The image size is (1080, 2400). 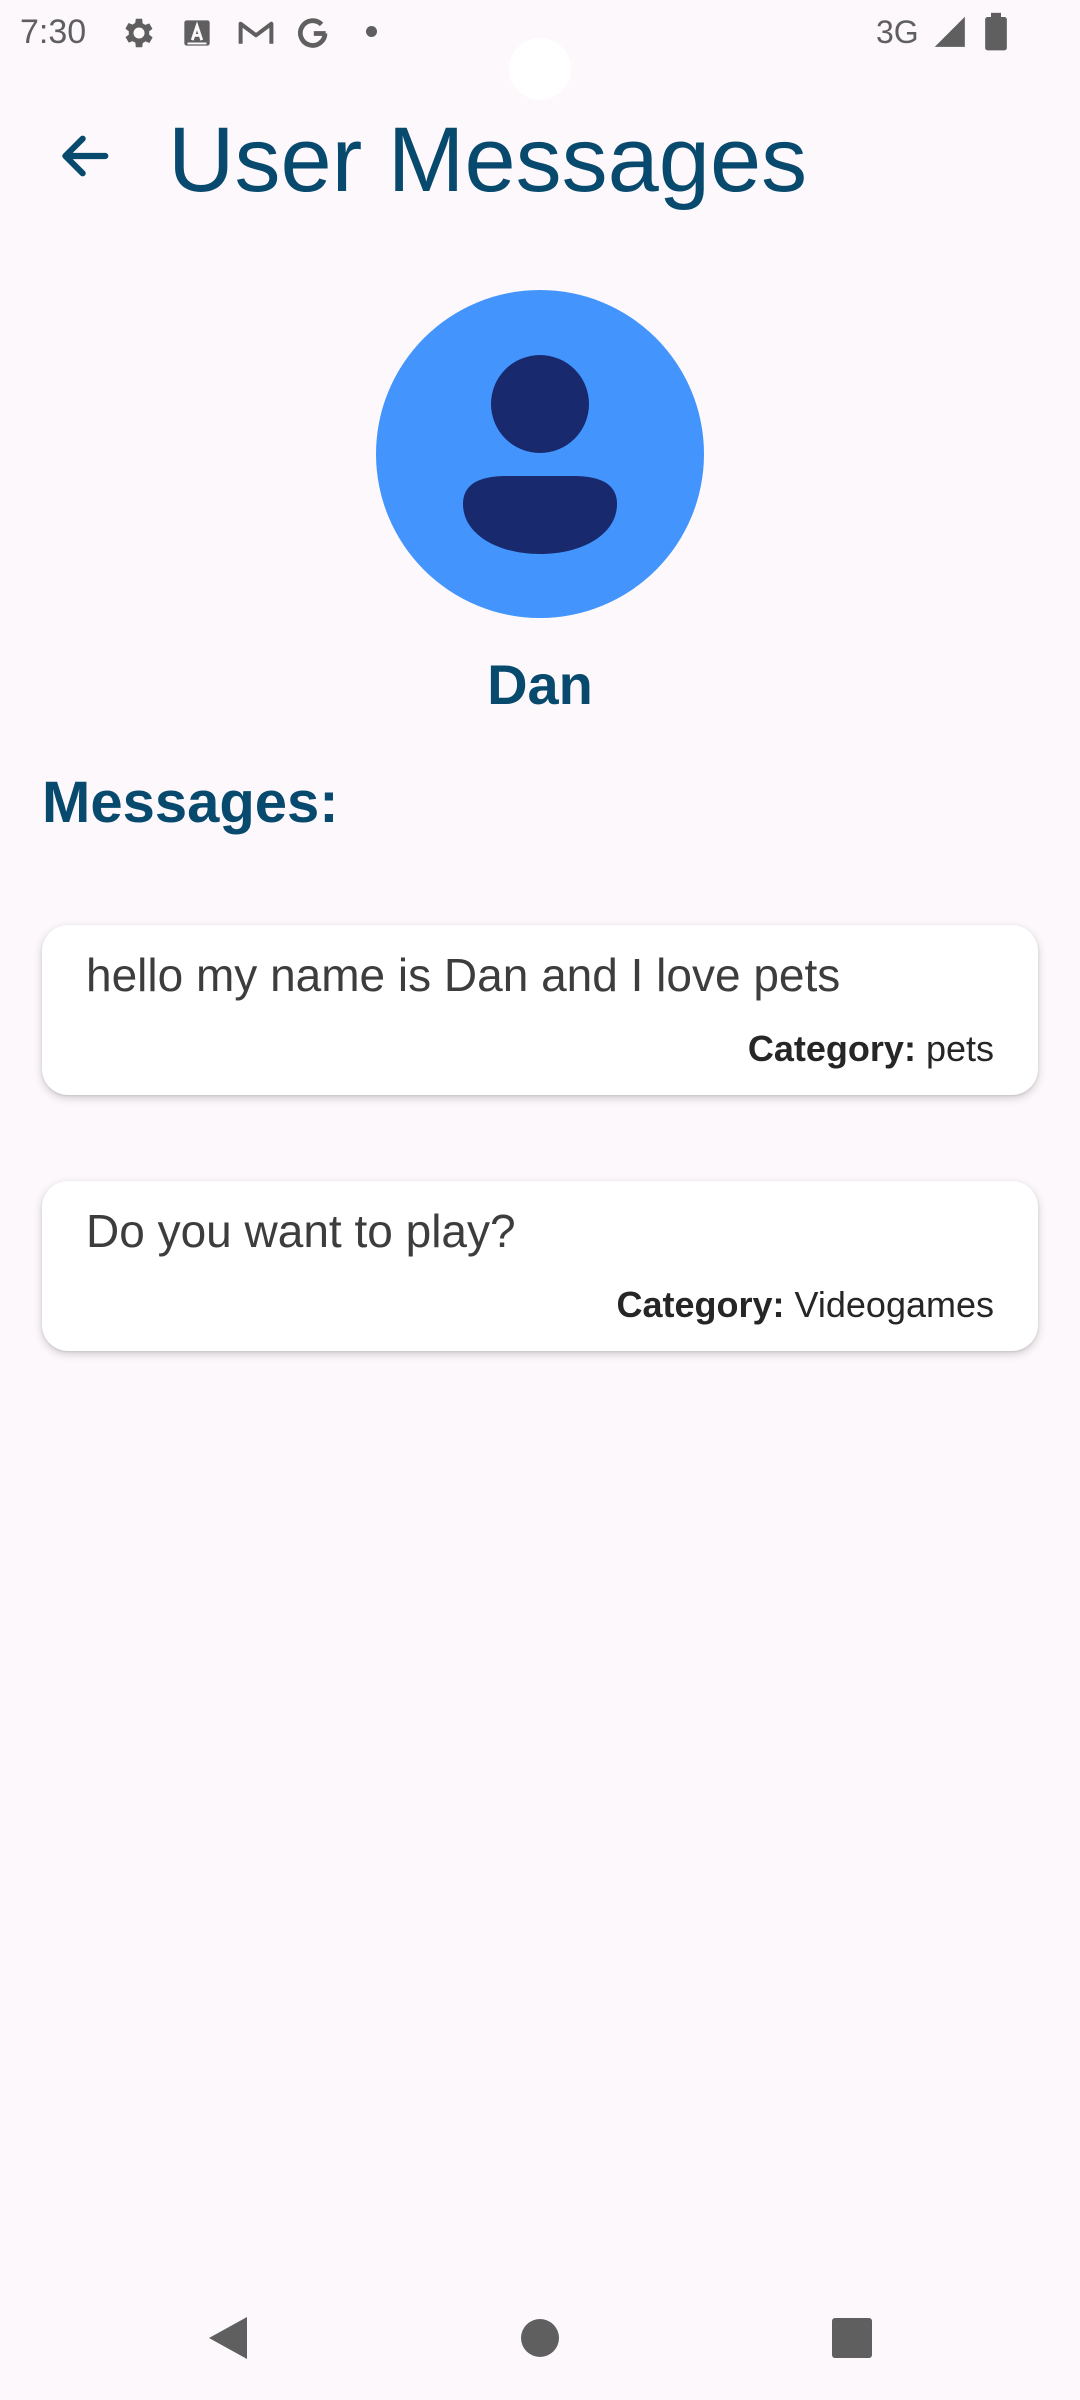 What do you see at coordinates (949, 31) in the screenshot?
I see `signal-icon` at bounding box center [949, 31].